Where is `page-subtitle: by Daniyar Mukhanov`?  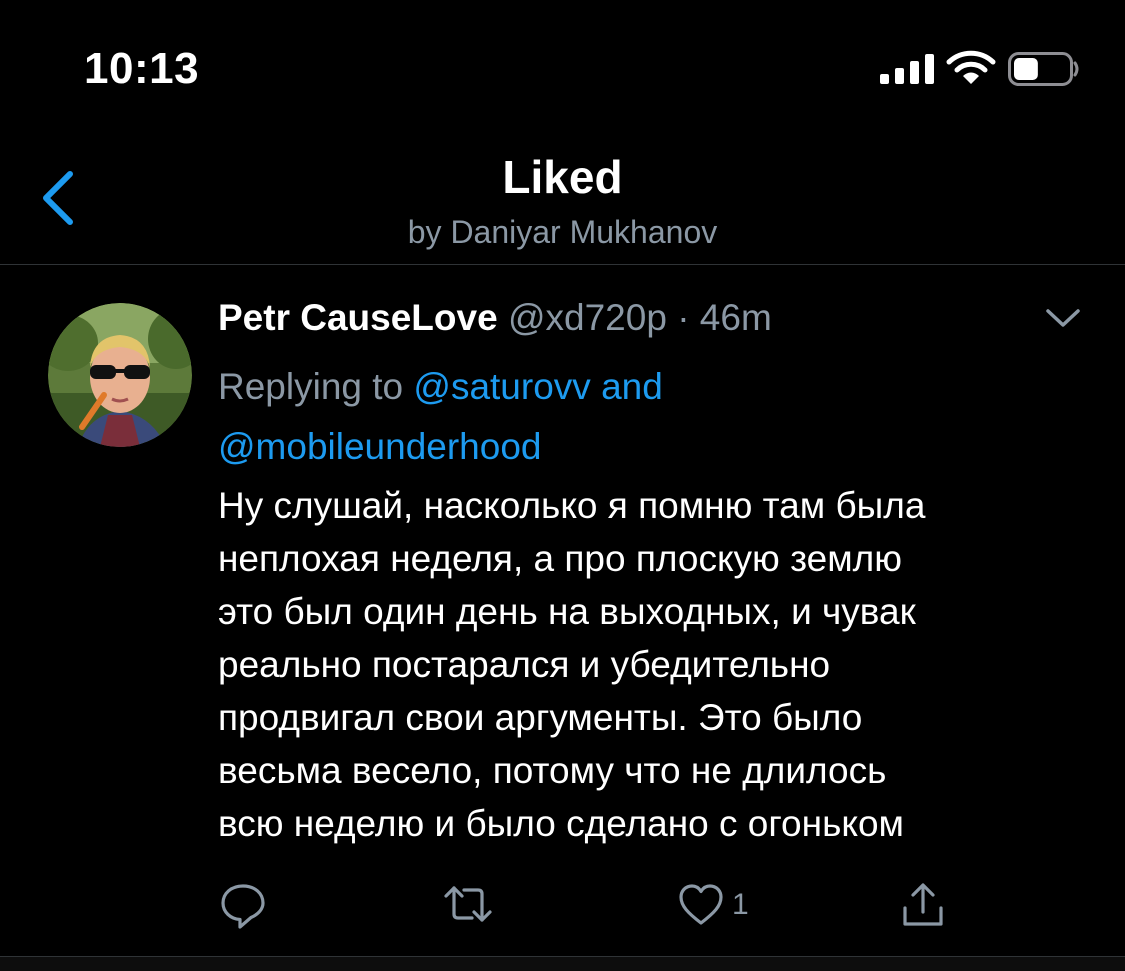 page-subtitle: by Daniyar Mukhanov is located at coordinates (562, 232).